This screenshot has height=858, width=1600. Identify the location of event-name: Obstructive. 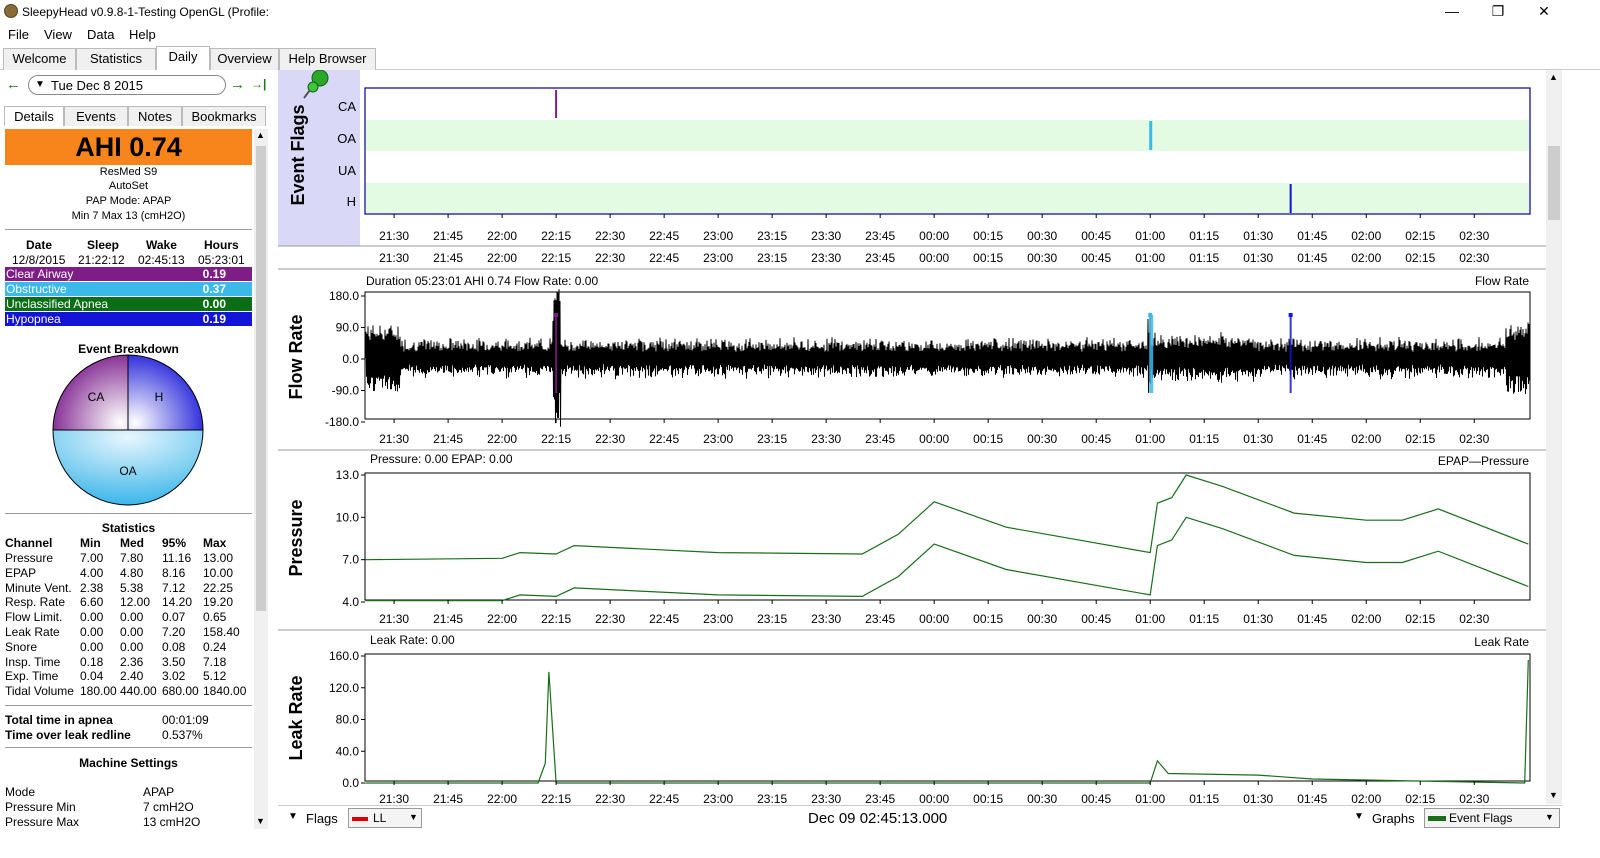
(36, 289).